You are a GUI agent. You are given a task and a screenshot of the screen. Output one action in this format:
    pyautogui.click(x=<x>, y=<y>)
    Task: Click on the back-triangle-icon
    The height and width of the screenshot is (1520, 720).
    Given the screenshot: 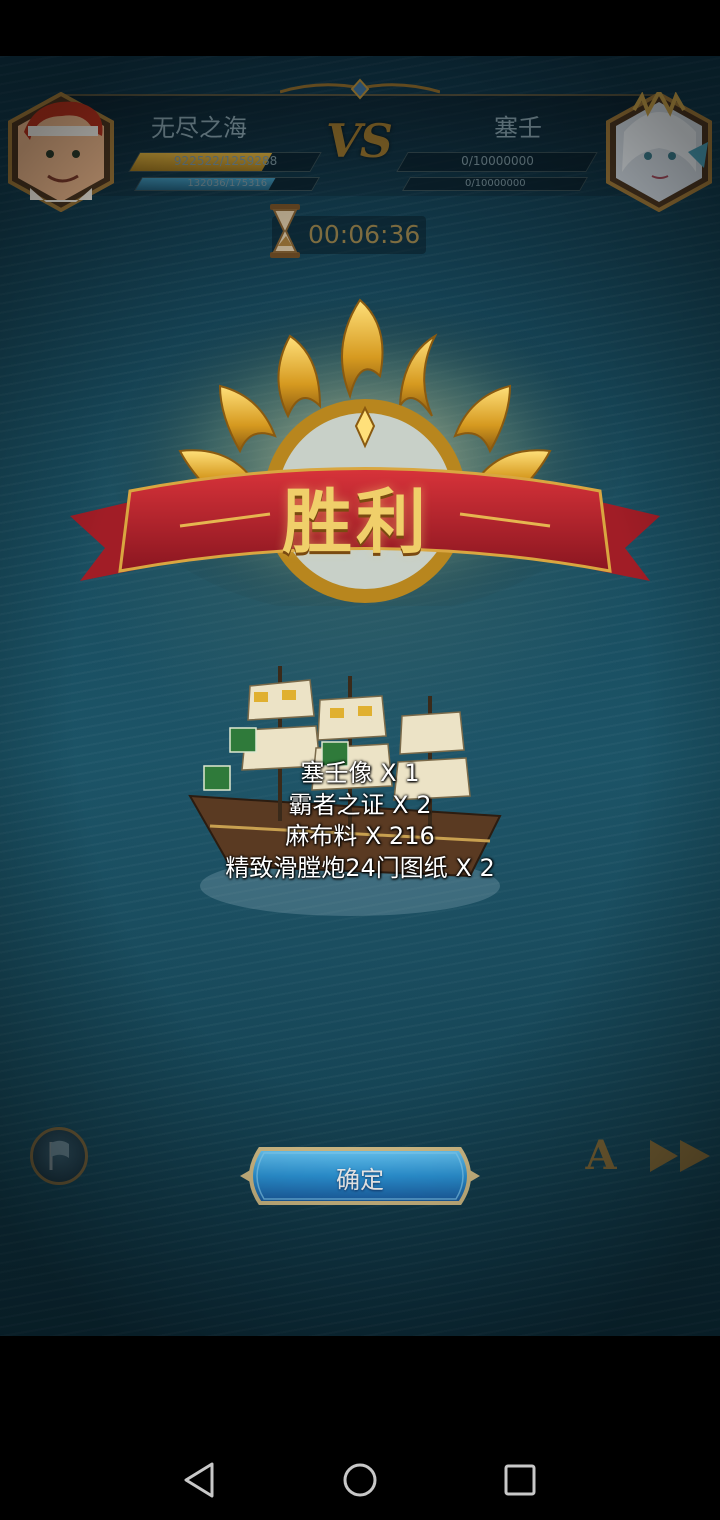 What is the action you would take?
    pyautogui.click(x=200, y=1480)
    